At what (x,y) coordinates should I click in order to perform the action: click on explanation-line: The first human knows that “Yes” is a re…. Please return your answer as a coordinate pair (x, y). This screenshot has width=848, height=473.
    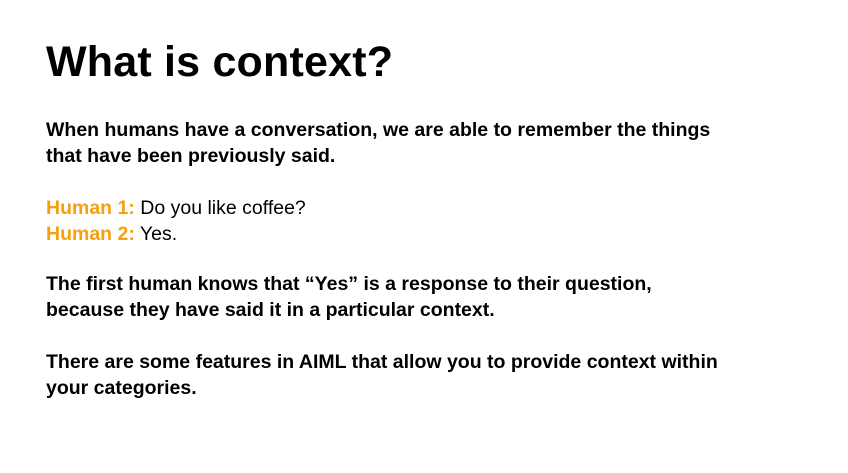
    Looking at the image, I should click on (349, 284).